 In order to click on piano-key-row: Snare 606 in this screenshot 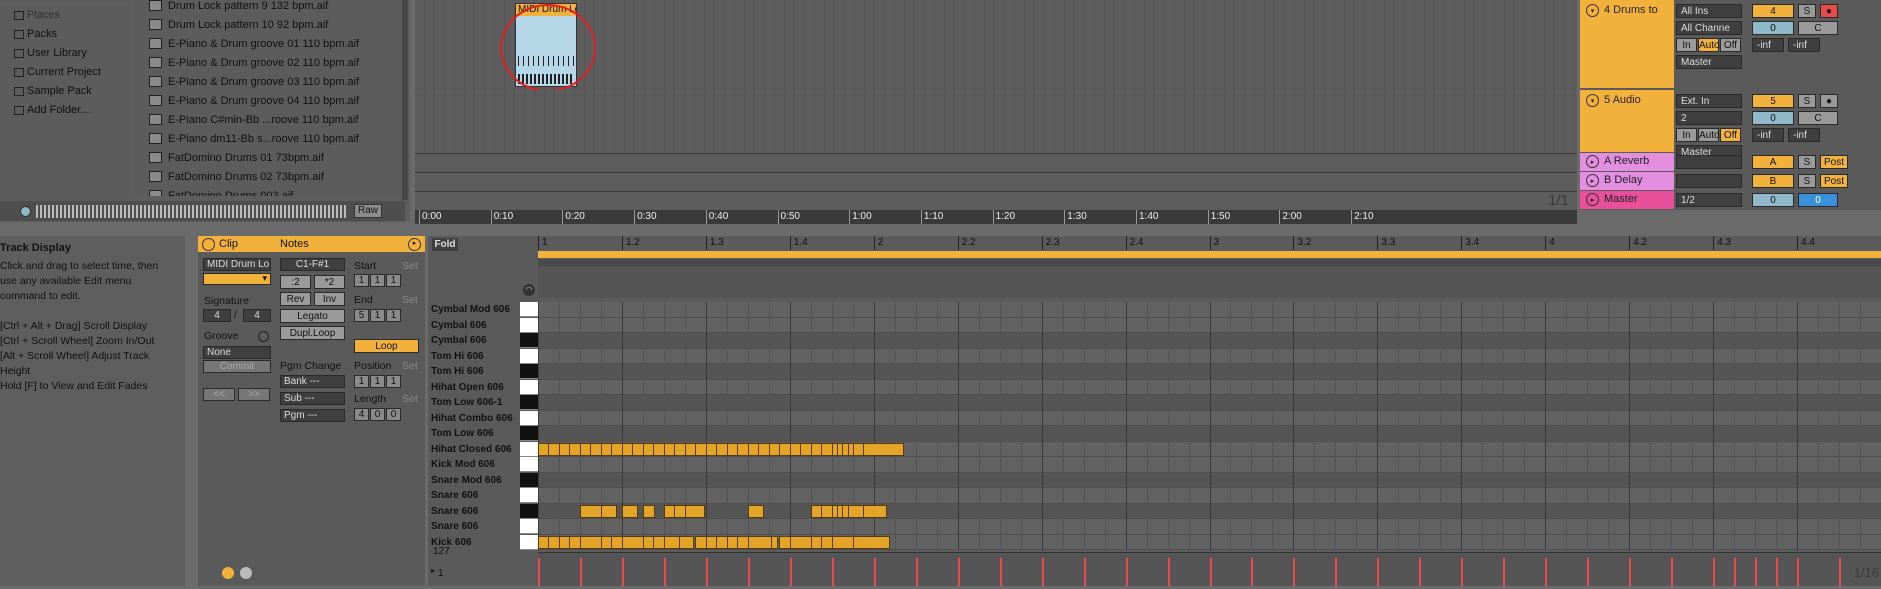, I will do `click(483, 496)`.